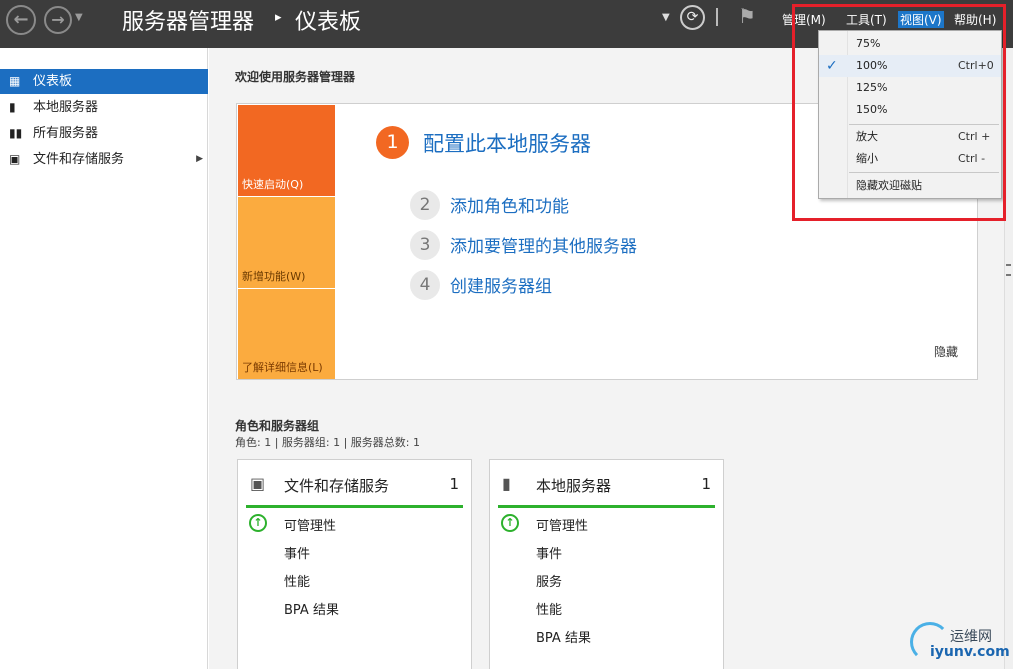 The image size is (1013, 669). Describe the element at coordinates (79, 159) in the screenshot. I see `sidebar-item-label: 文件和存储服务` at that location.